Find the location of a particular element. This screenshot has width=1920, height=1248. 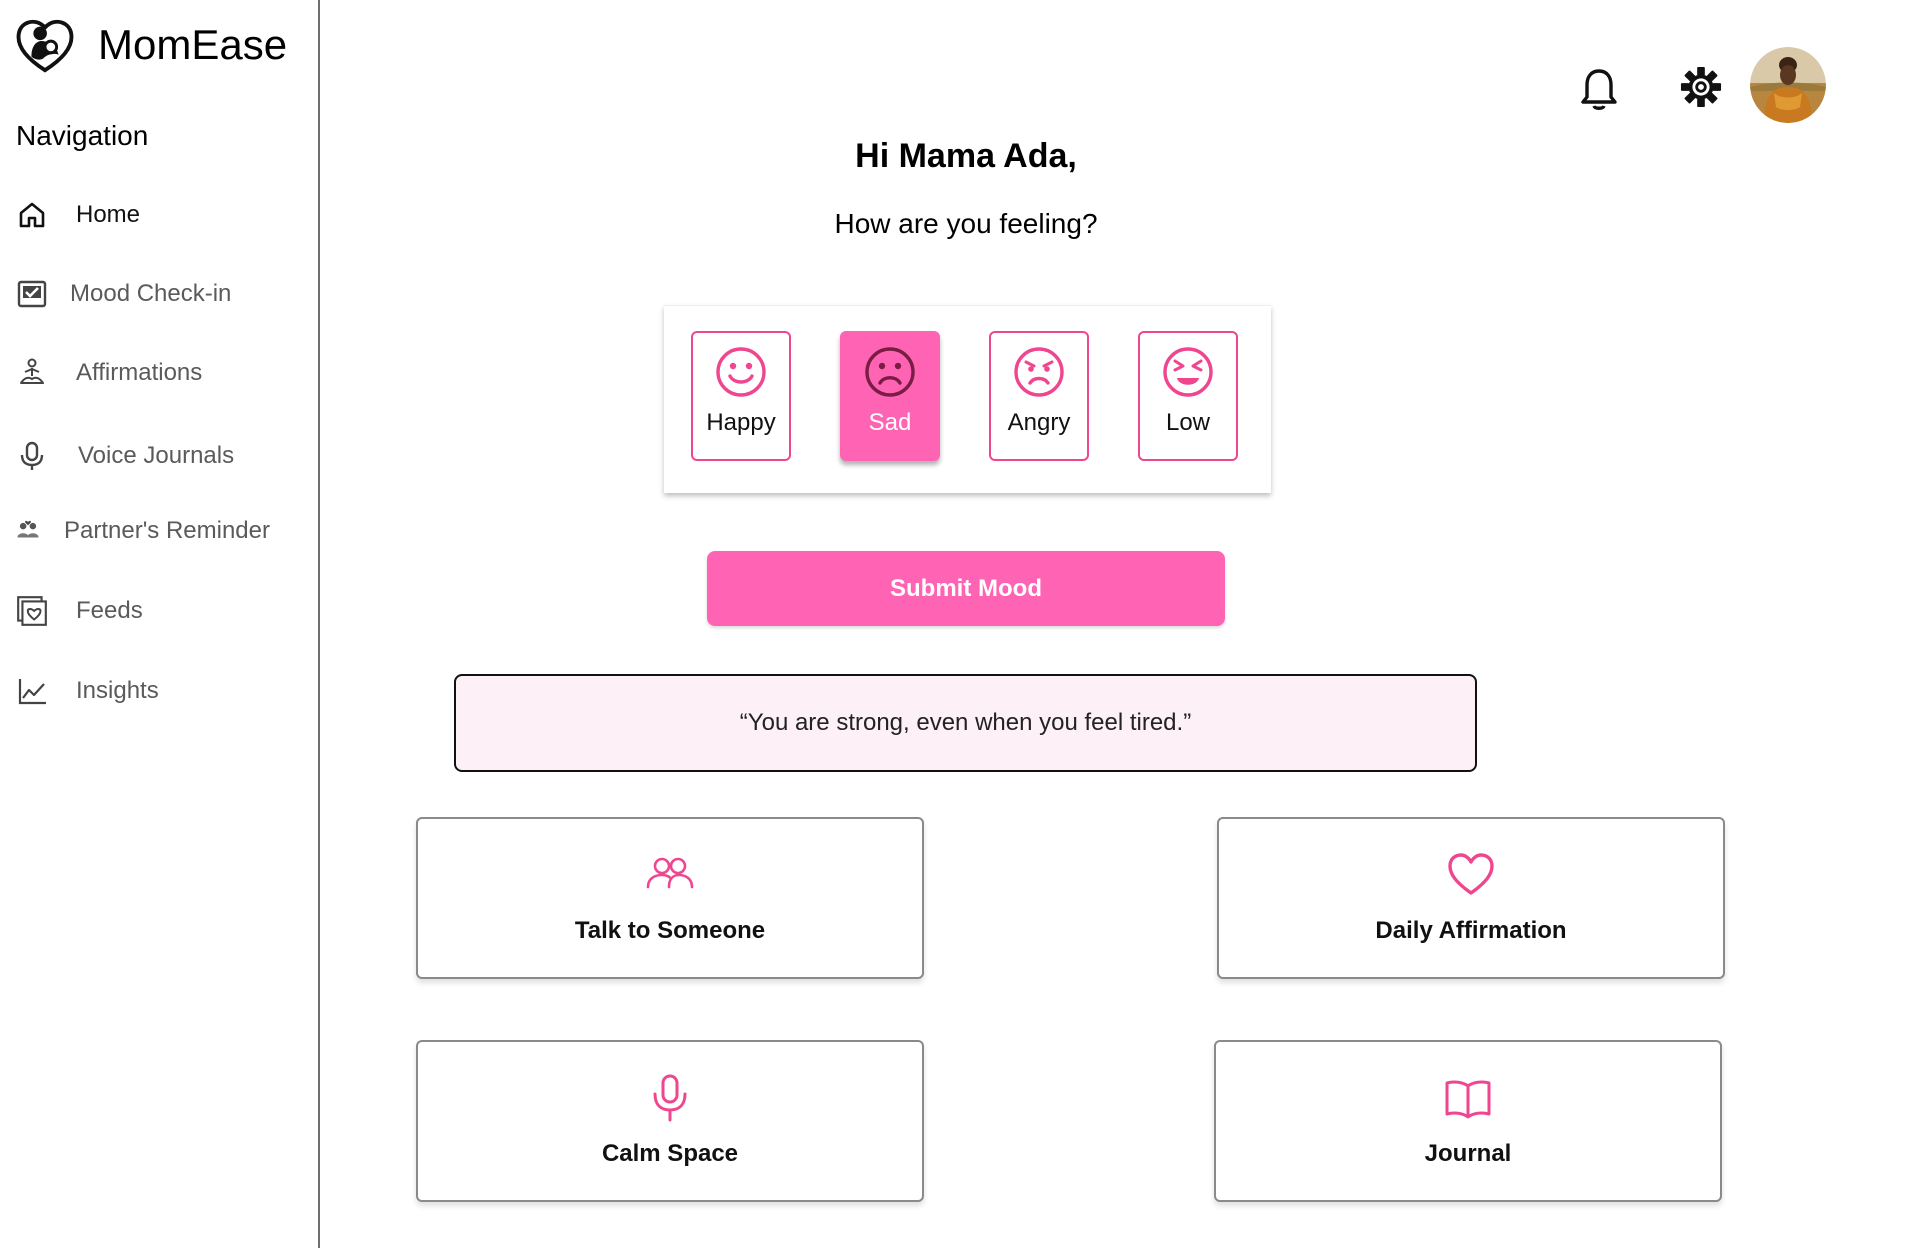

brand: MomEase is located at coordinates (150, 45).